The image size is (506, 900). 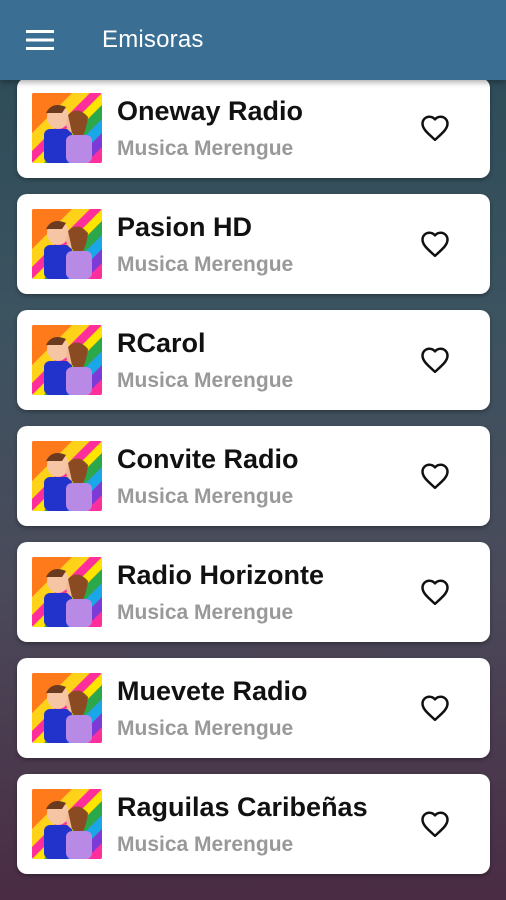 What do you see at coordinates (253, 476) in the screenshot?
I see `station-card: Convite Radio Musica Merengue` at bounding box center [253, 476].